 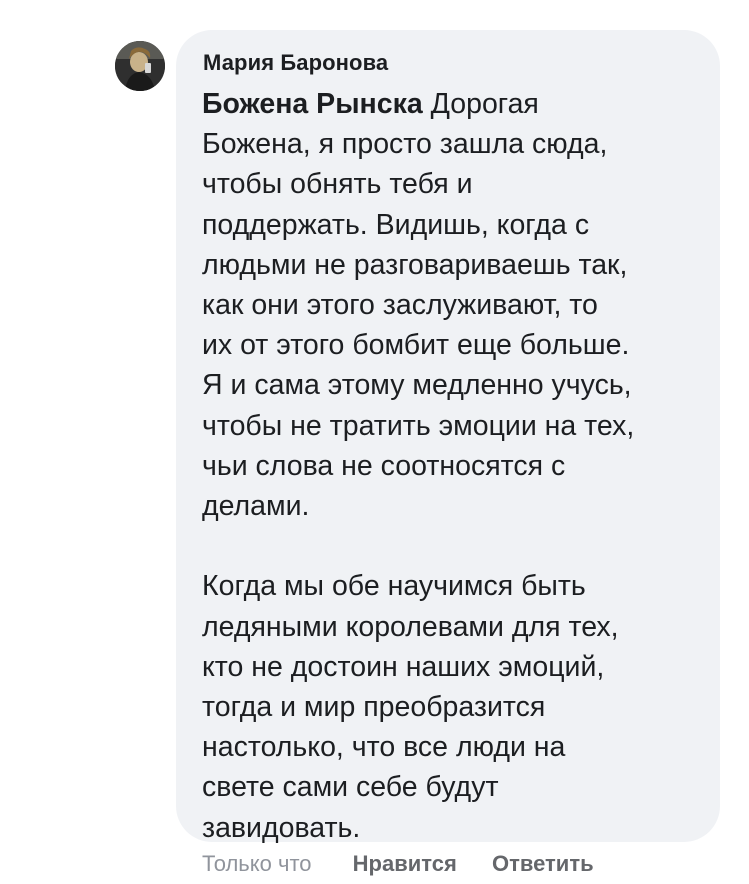 I want to click on like-button: Нравится, so click(x=405, y=863).